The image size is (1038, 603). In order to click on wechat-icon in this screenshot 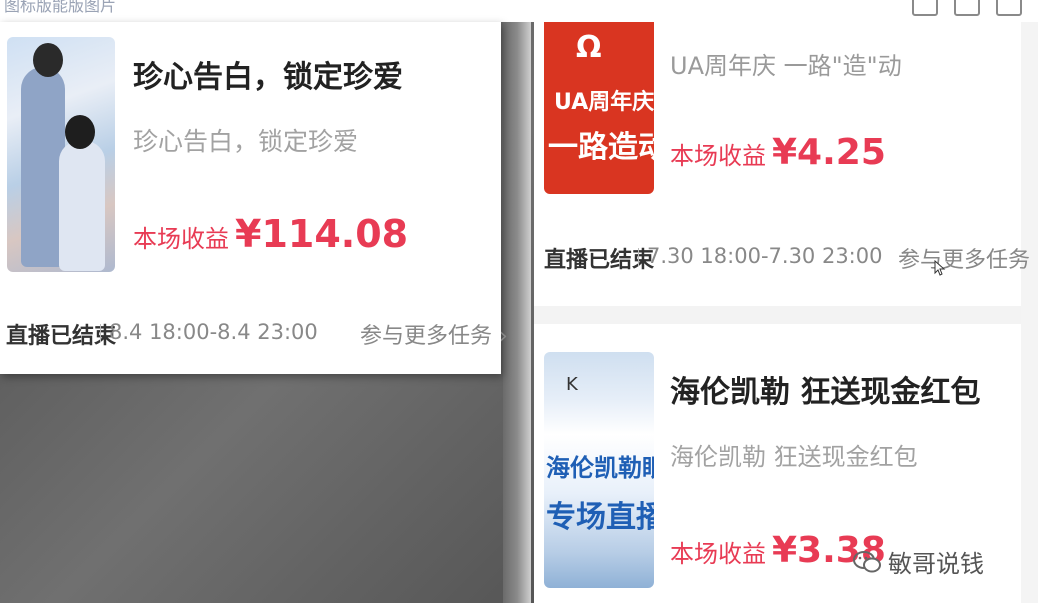, I will do `click(867, 561)`.